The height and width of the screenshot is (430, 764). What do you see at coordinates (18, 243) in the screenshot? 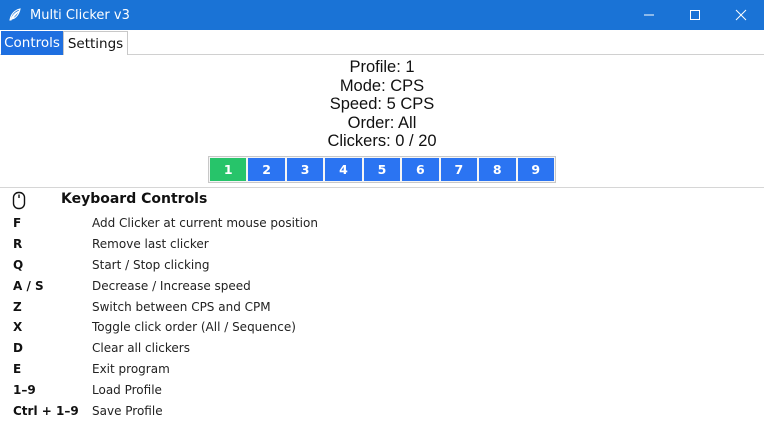
I see `shortcut-key: R` at bounding box center [18, 243].